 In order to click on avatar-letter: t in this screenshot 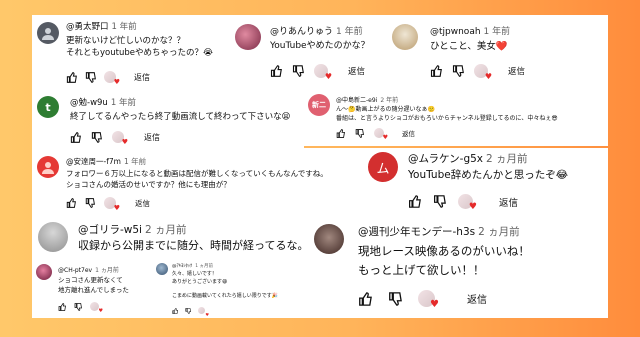, I will do `click(48, 107)`.